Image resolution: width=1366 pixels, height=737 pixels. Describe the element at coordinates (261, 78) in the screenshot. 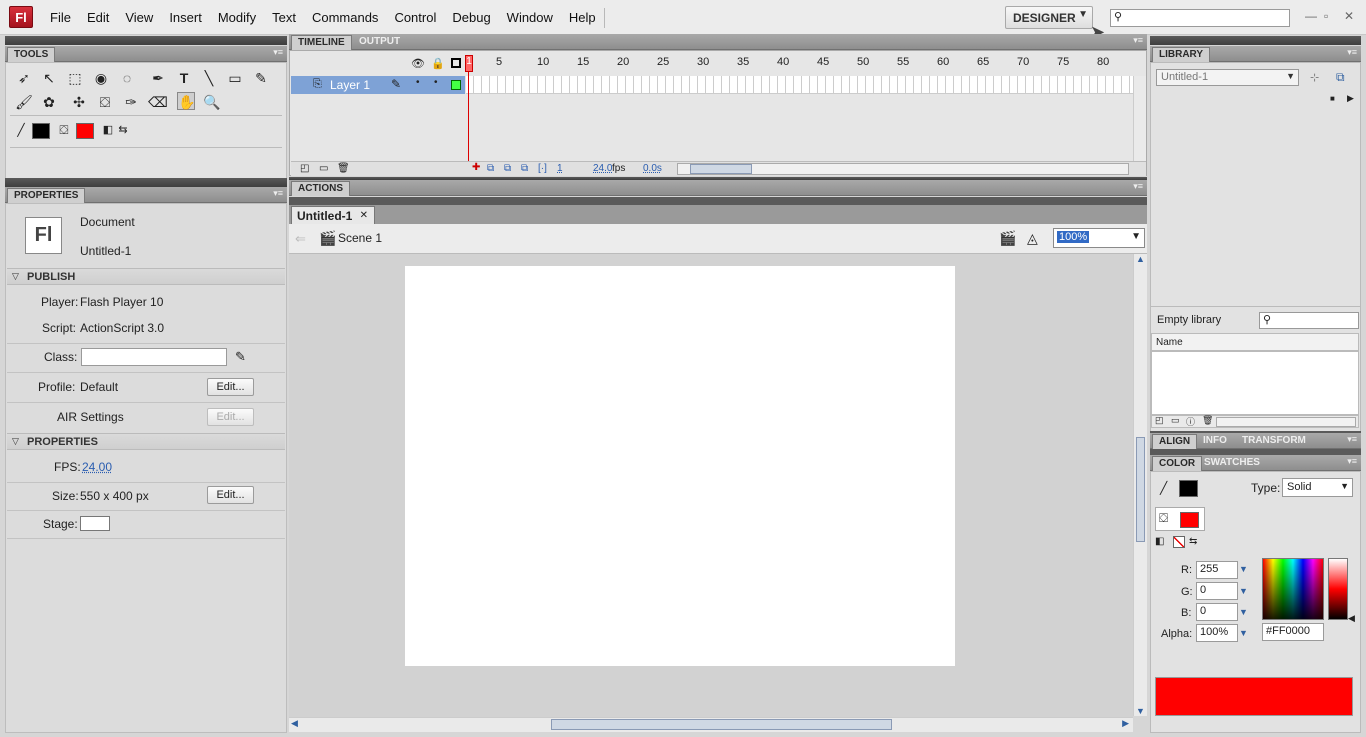

I see `pencil-tool-icon: ✎` at that location.